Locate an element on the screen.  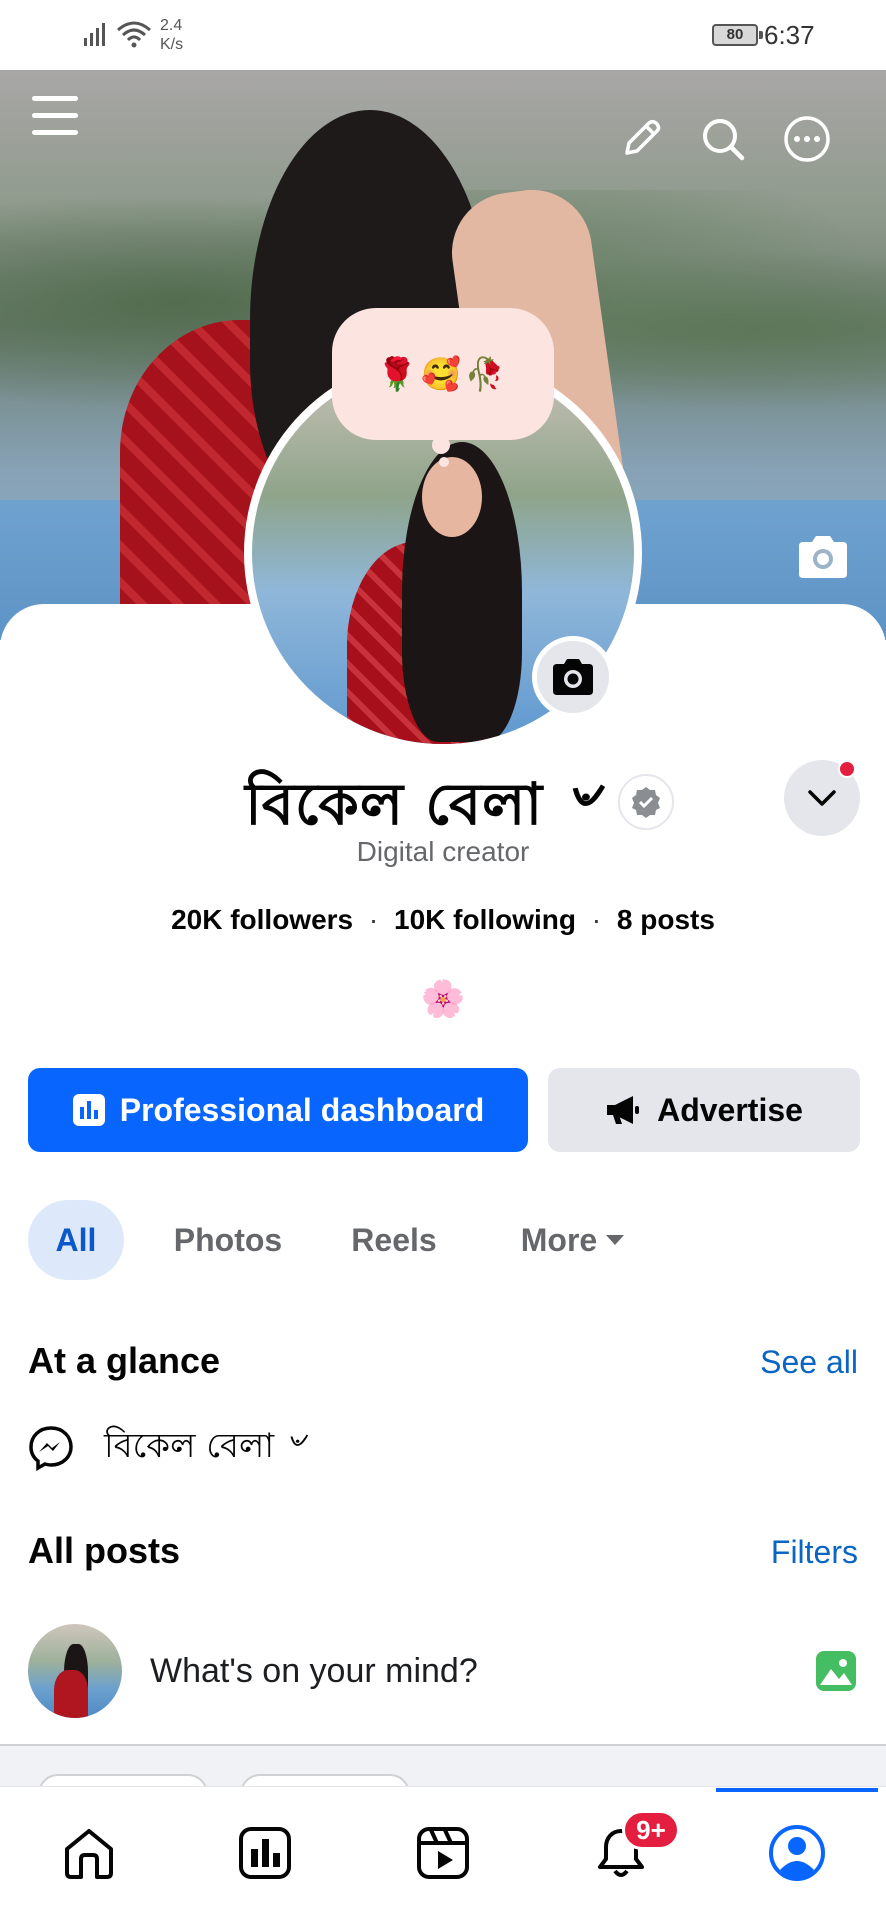
more-icon is located at coordinates (807, 139).